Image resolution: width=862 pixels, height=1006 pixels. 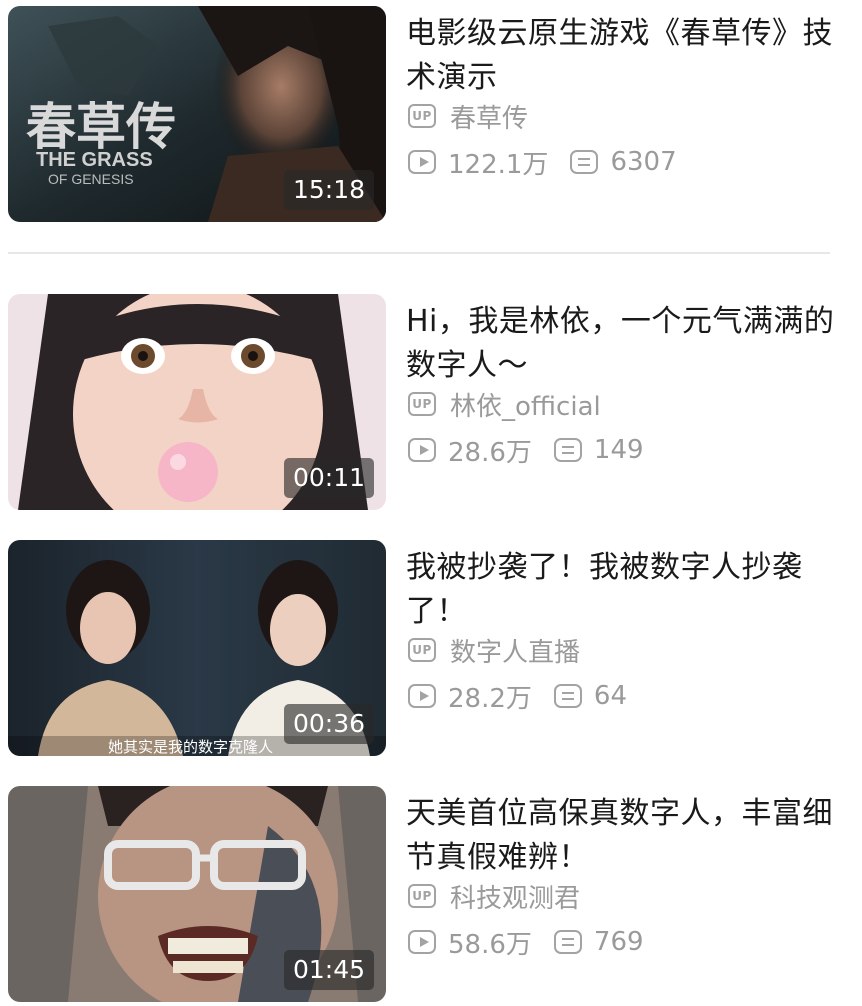 What do you see at coordinates (101, 127) in the screenshot?
I see `thumb-title-cn: 春草传` at bounding box center [101, 127].